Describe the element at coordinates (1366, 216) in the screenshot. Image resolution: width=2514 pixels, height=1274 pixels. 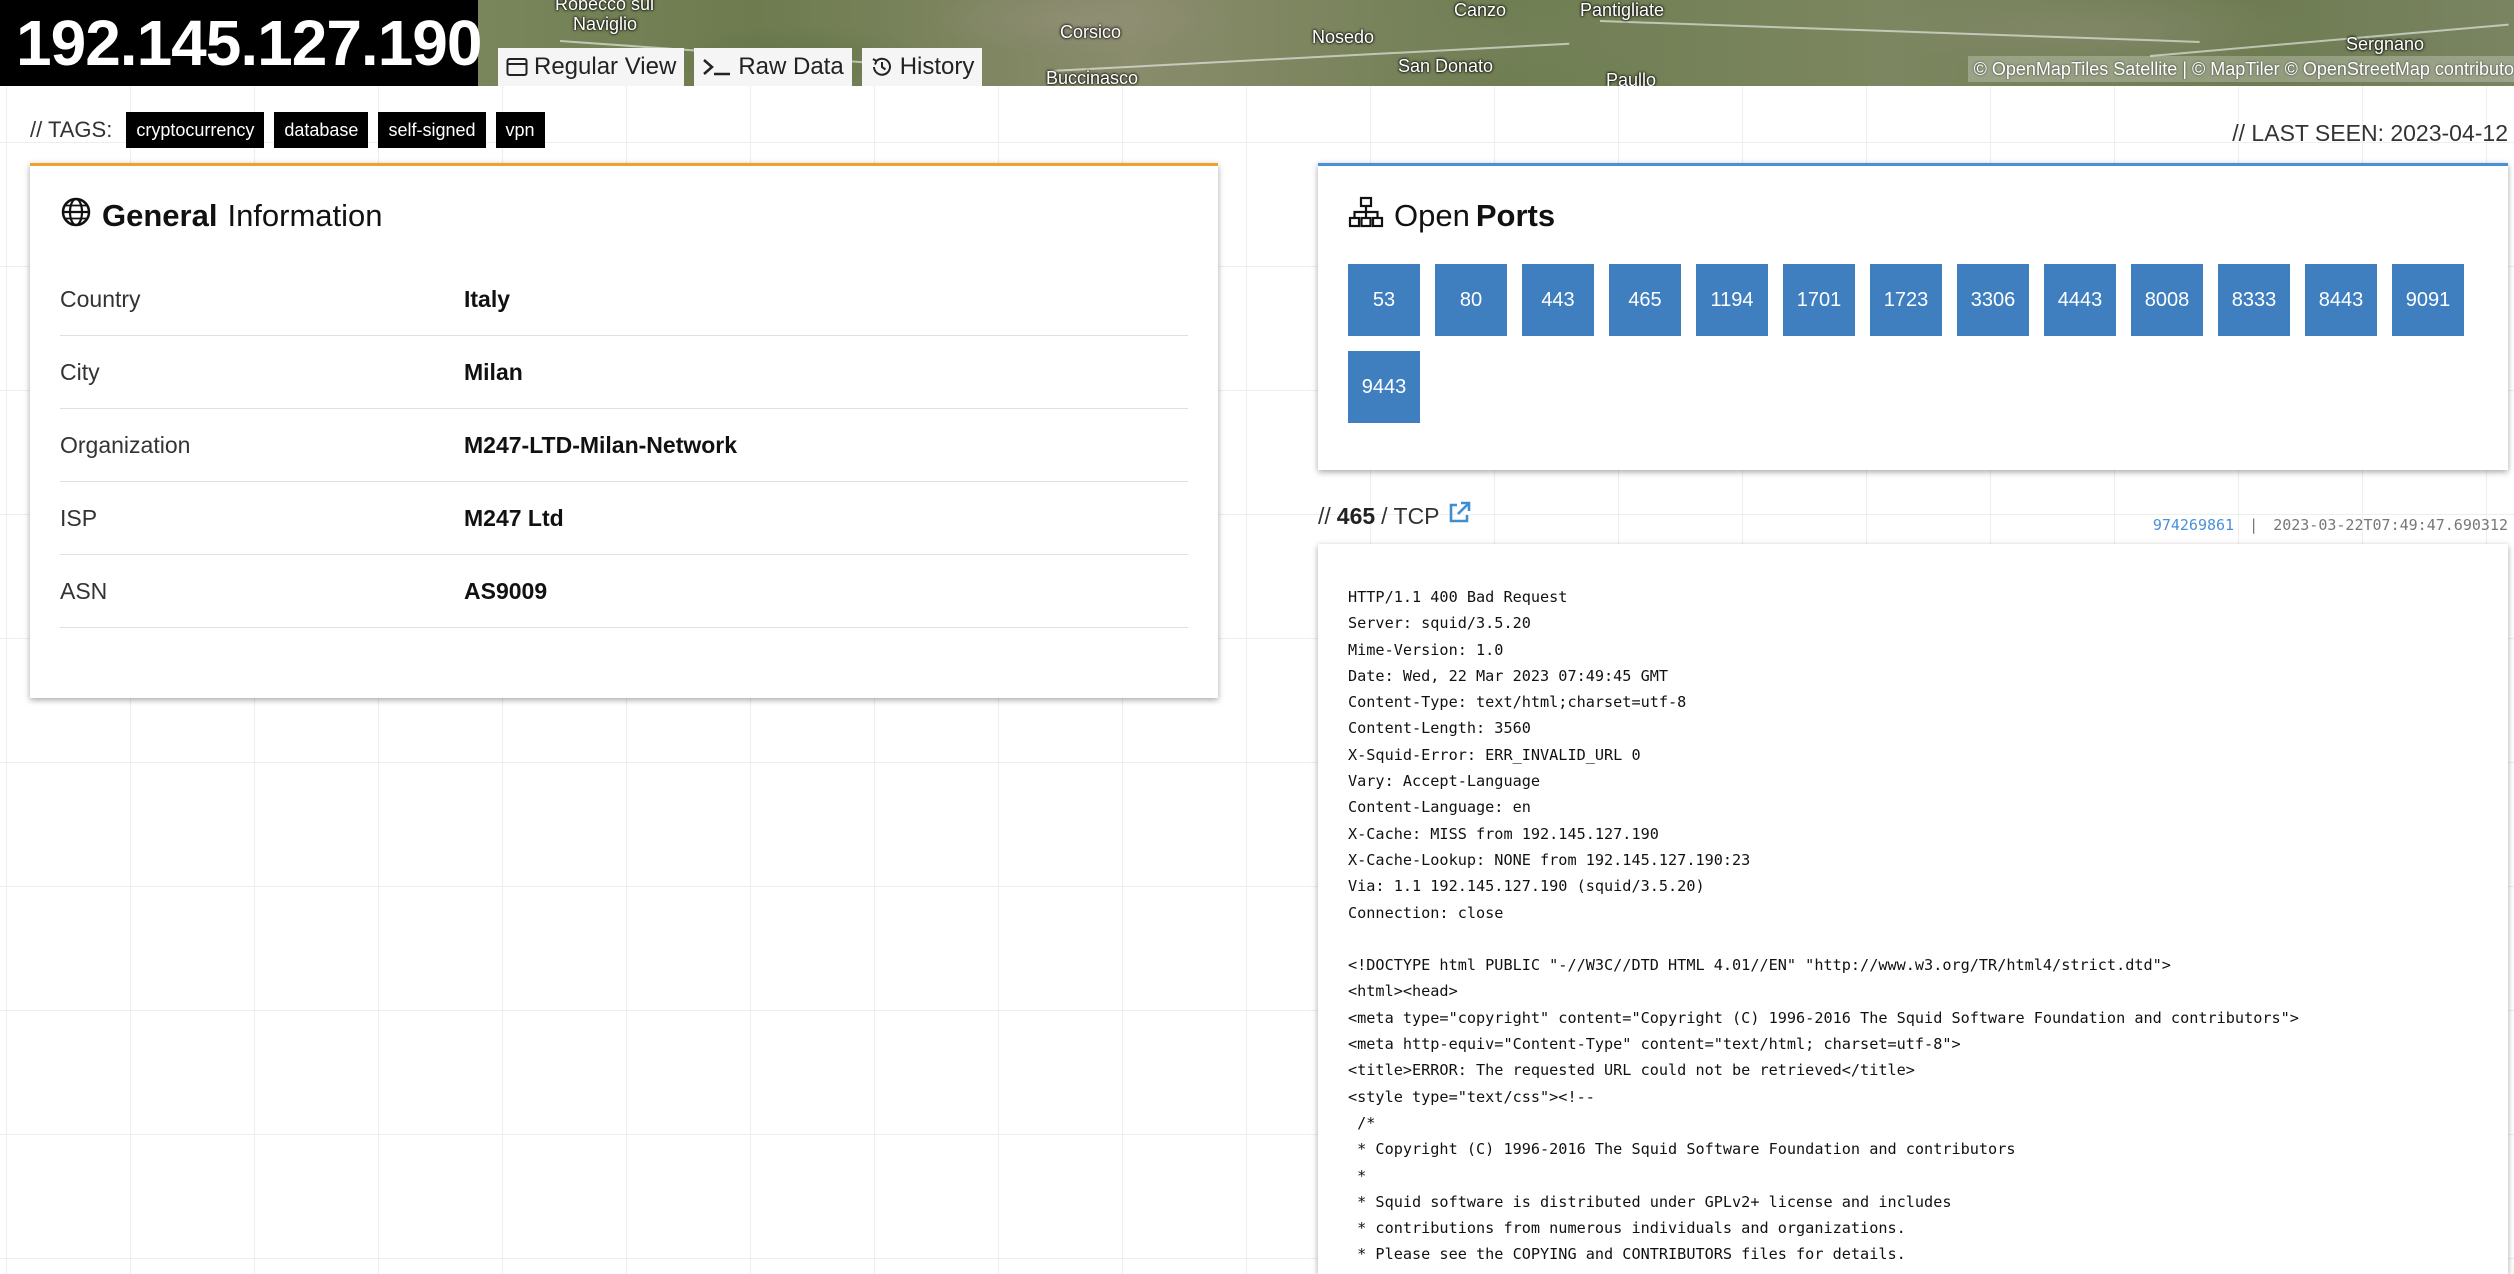
I see `network-icon` at that location.